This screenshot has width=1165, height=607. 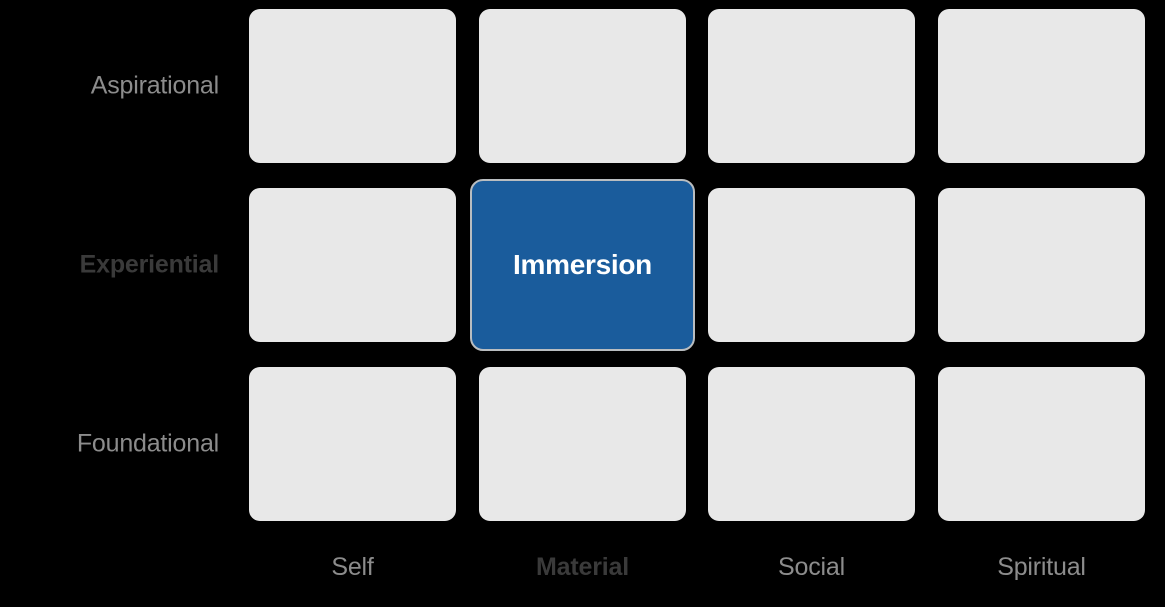 I want to click on row-label-aspirational: Aspirational, so click(x=154, y=85).